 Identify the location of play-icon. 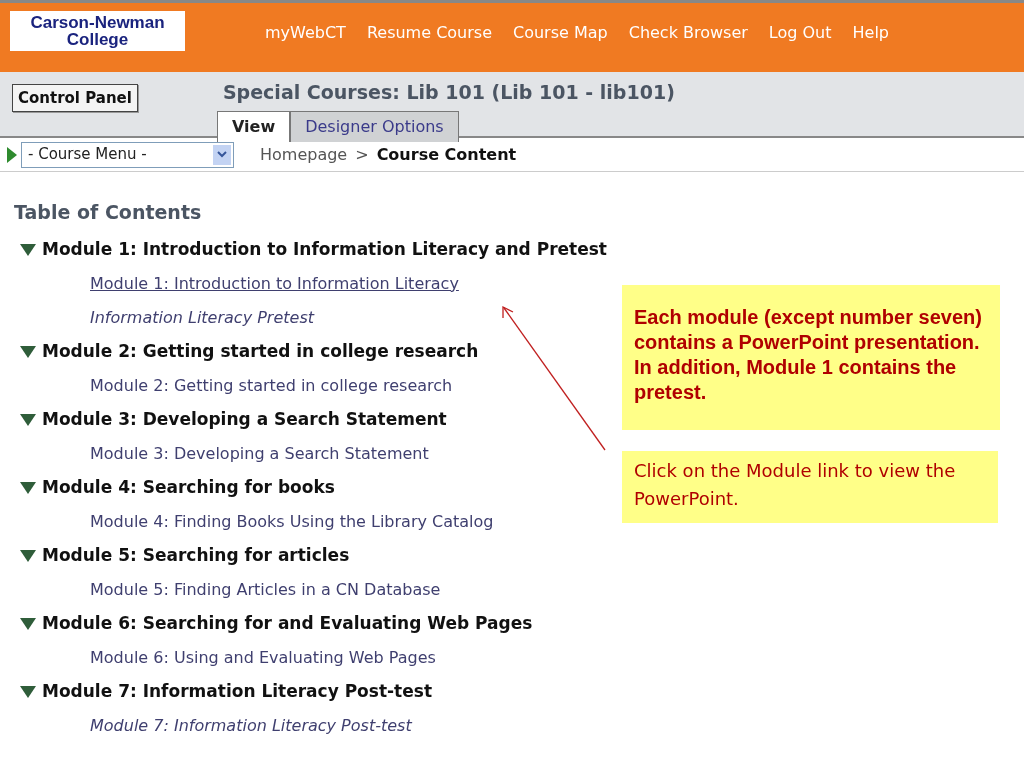
(12, 154).